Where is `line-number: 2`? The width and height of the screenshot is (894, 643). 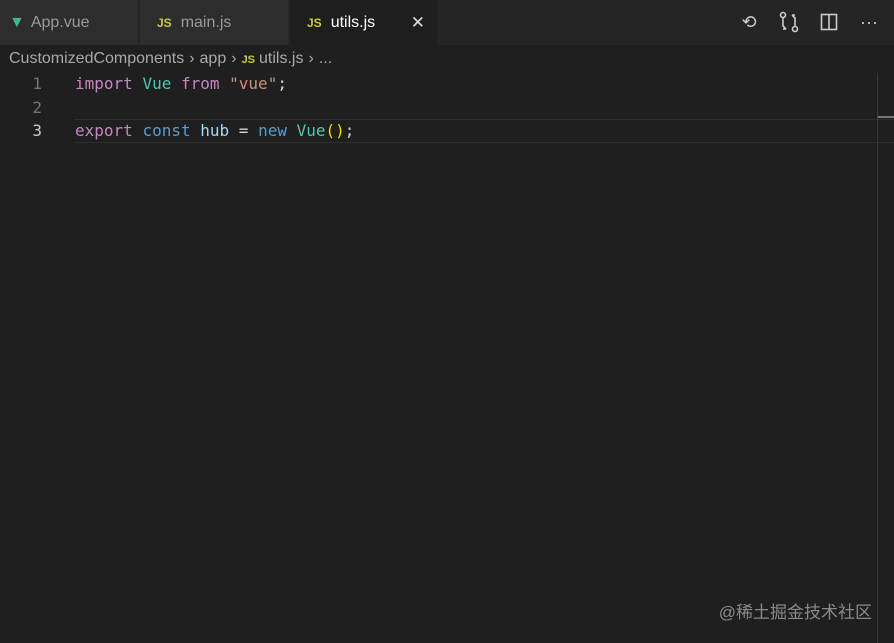 line-number: 2 is located at coordinates (37, 107).